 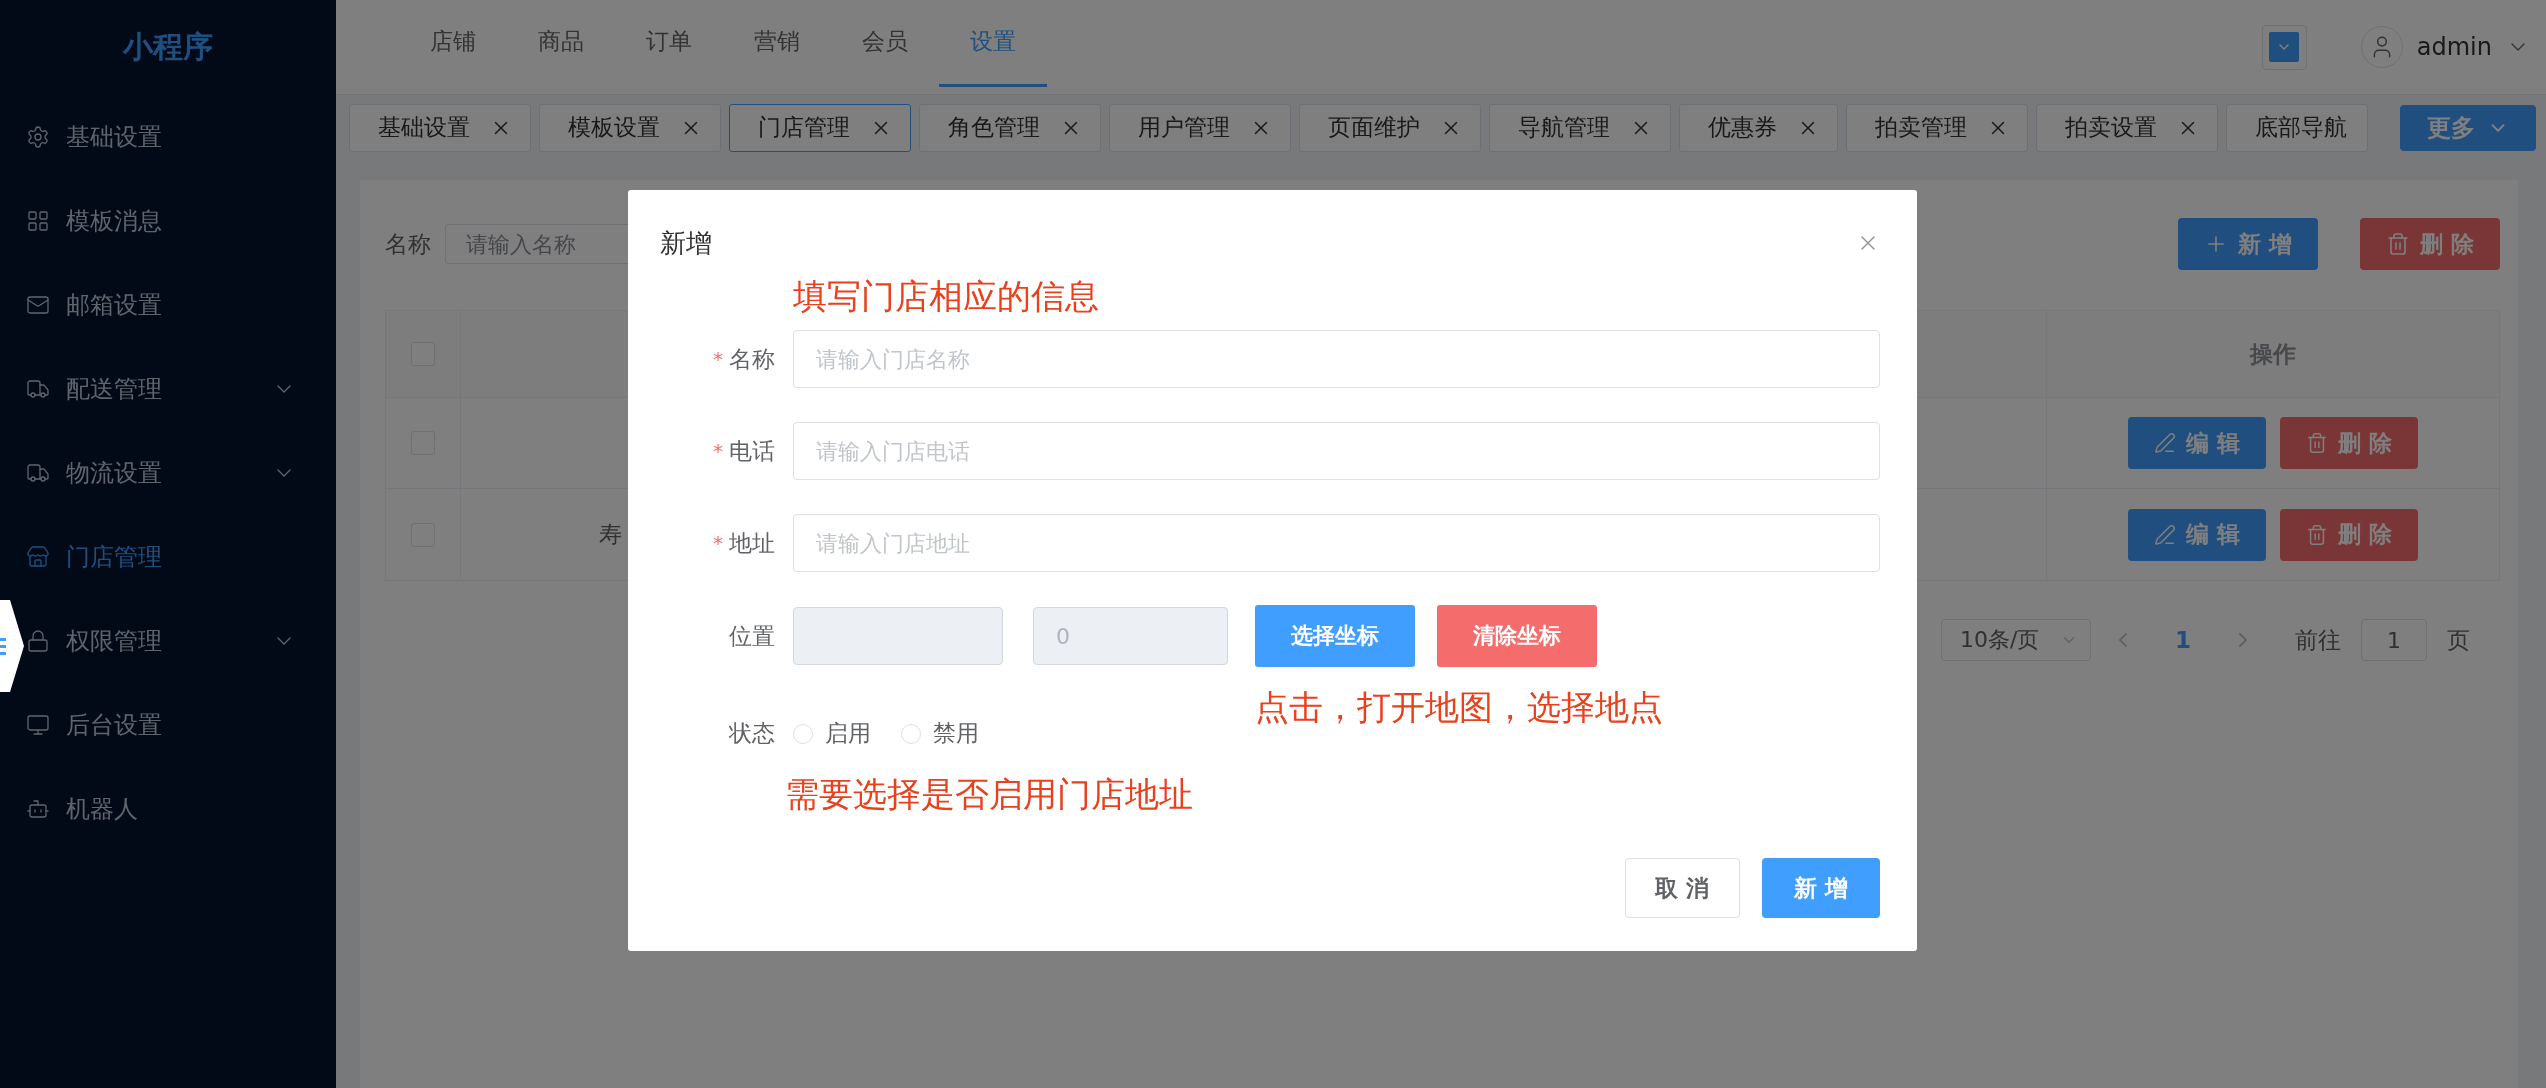 What do you see at coordinates (1200, 127) in the screenshot?
I see `page-tab: 用户管理` at bounding box center [1200, 127].